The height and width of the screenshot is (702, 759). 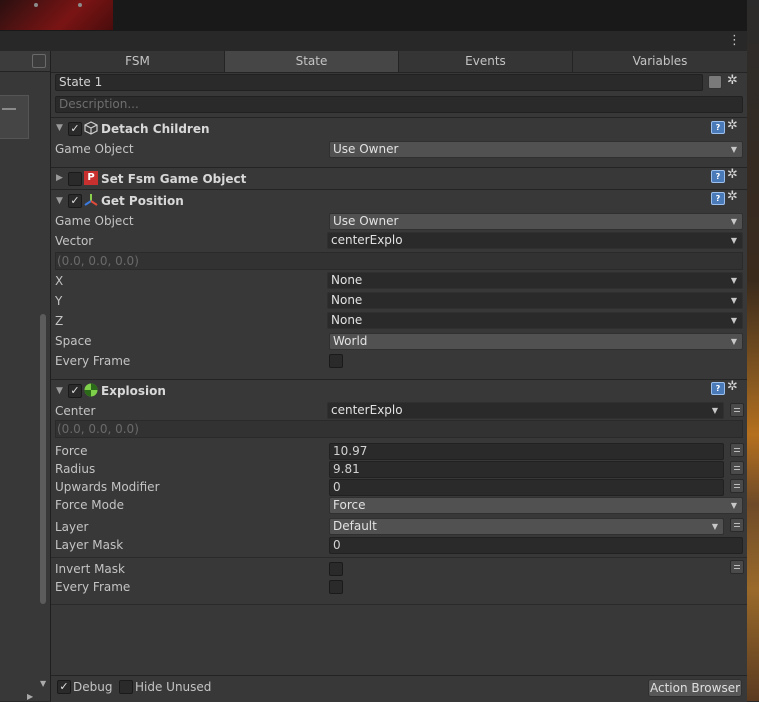 What do you see at coordinates (715, 82) in the screenshot?
I see `state-color-swatch` at bounding box center [715, 82].